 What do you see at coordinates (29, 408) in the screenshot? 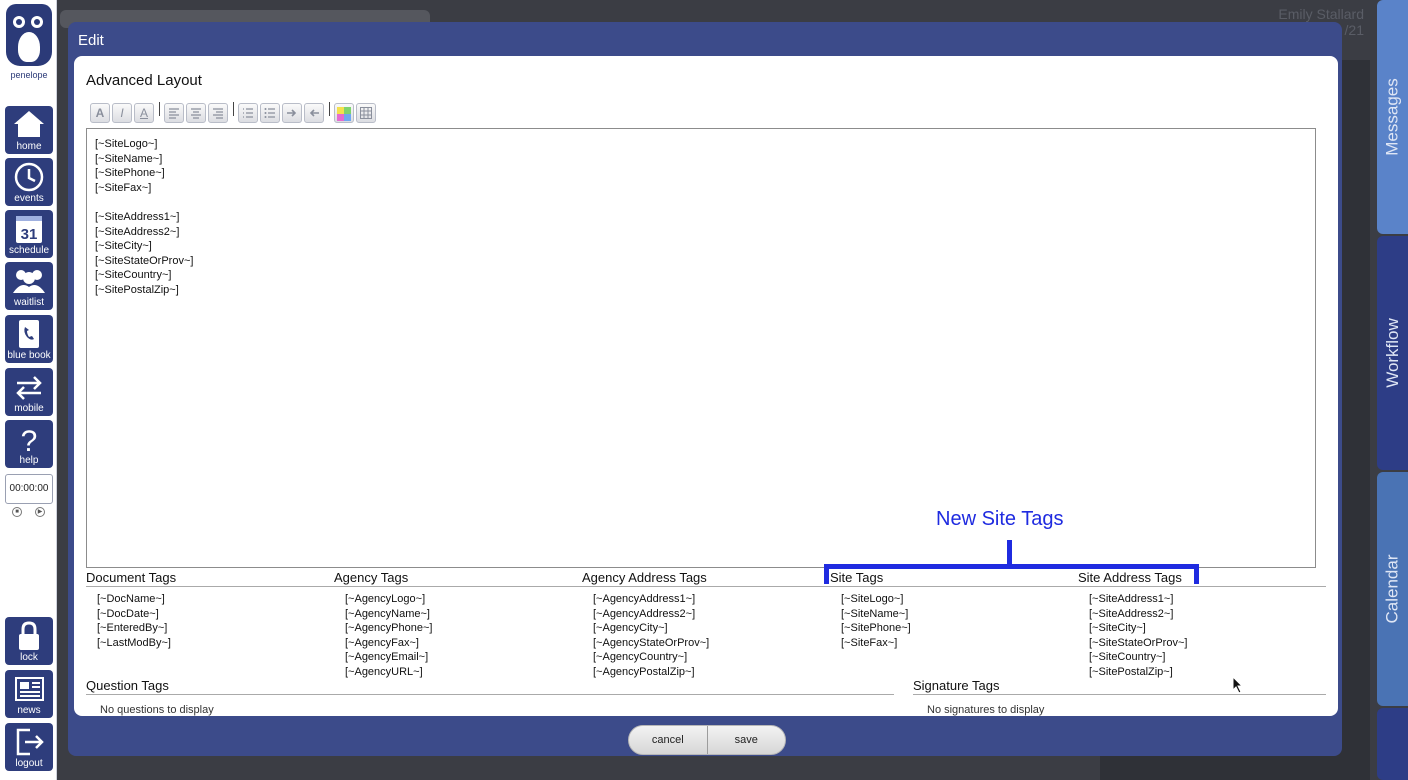
I see `nav-label: mobile` at bounding box center [29, 408].